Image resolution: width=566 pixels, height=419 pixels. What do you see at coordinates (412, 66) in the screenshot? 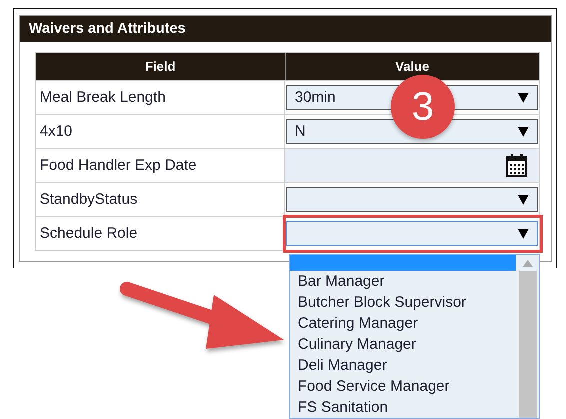
I see `column-header: Value` at bounding box center [412, 66].